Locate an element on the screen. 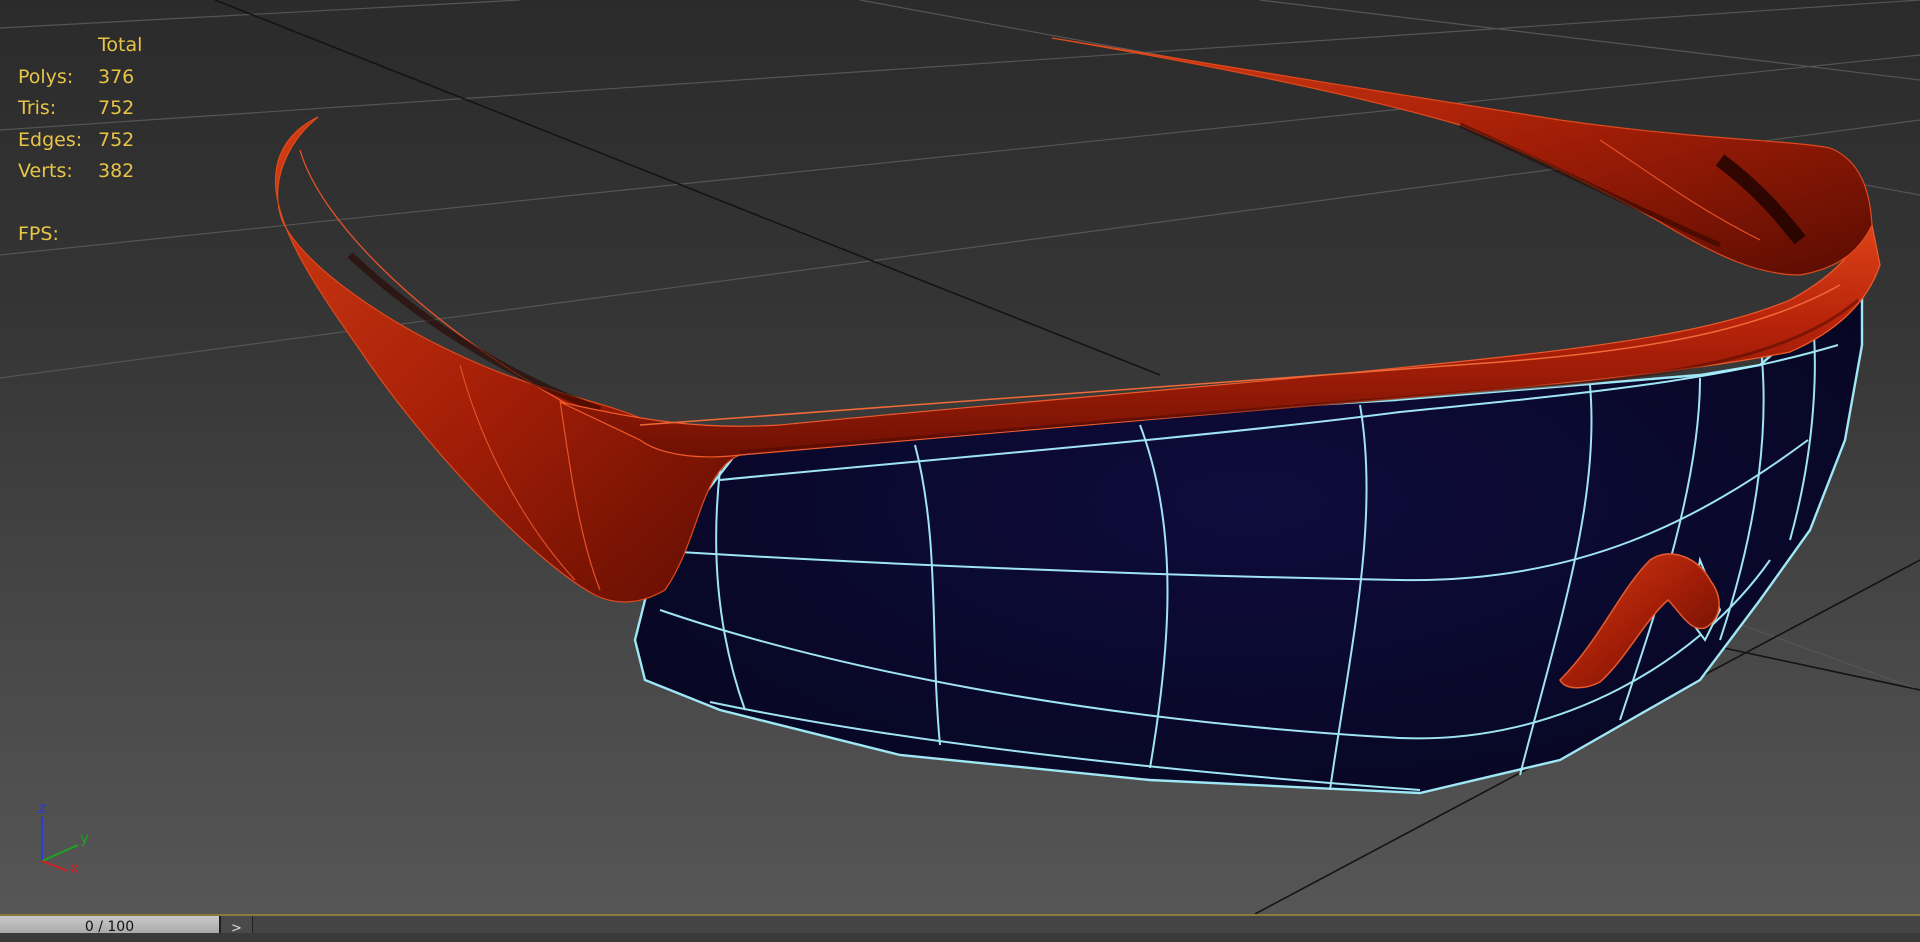 The image size is (1920, 942). stat-label: Edges: is located at coordinates (50, 139).